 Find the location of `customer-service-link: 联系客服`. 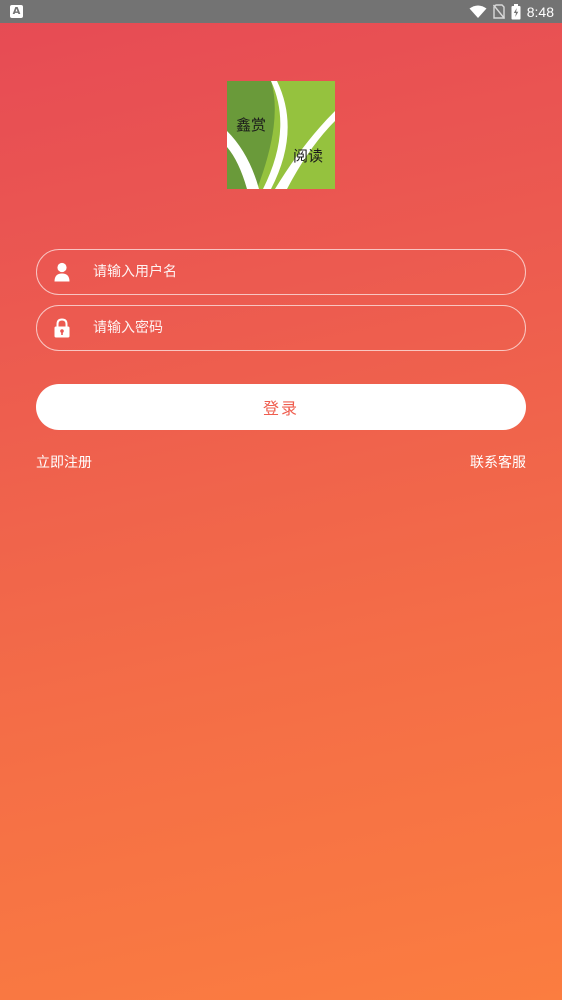

customer-service-link: 联系客服 is located at coordinates (498, 462).